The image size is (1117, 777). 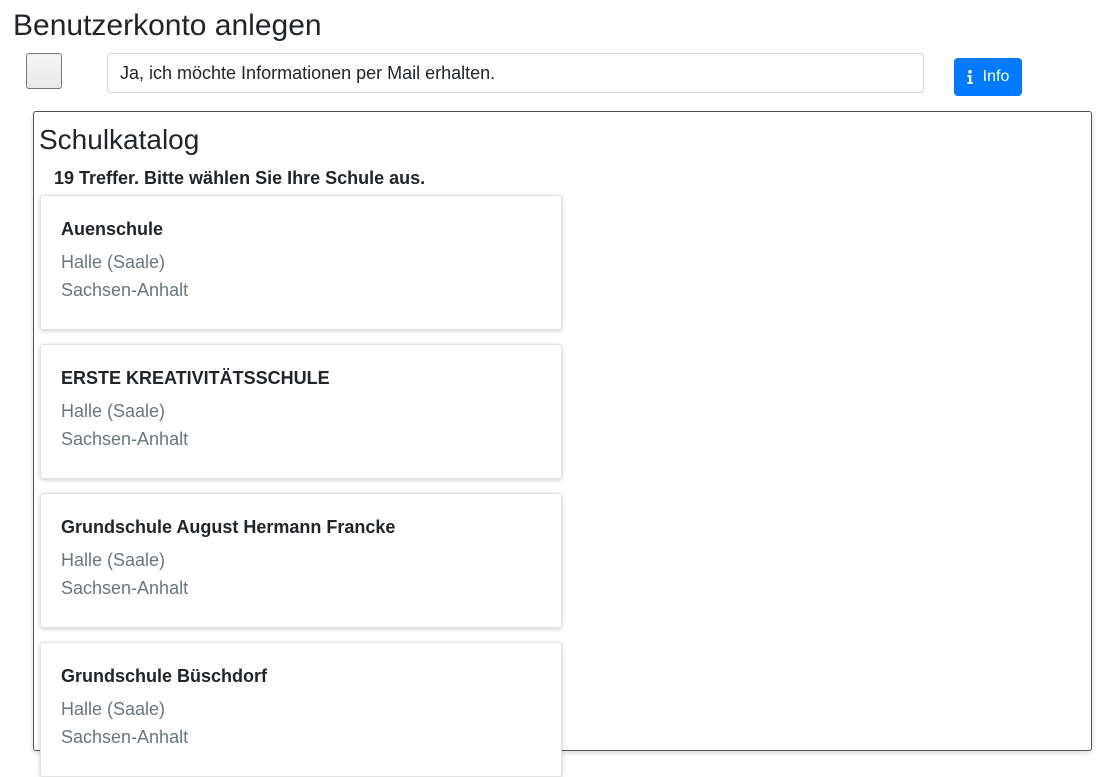 I want to click on school-card: Auenschule Halle (Saale) Sachsen-Anhalt, so click(x=301, y=262).